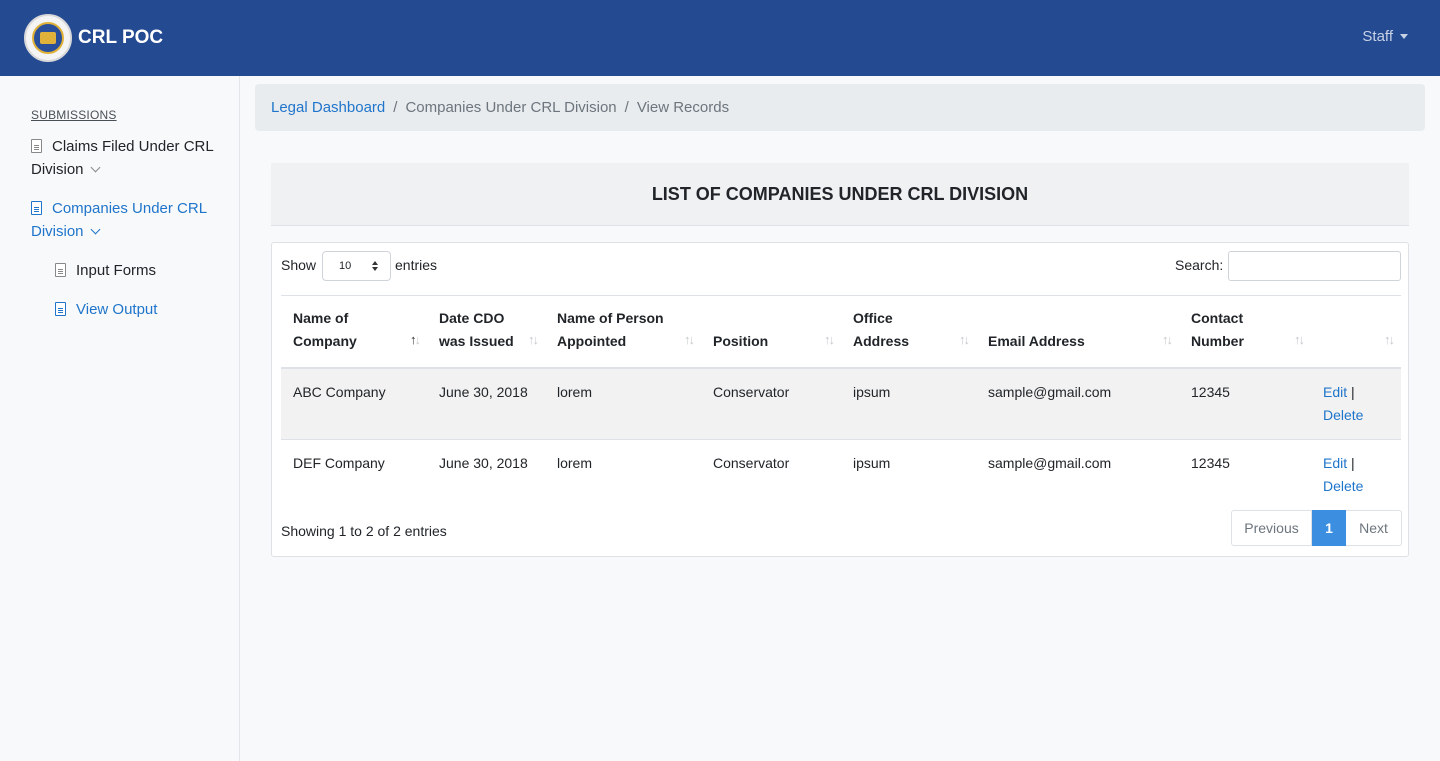 The height and width of the screenshot is (761, 1440). What do you see at coordinates (74, 115) in the screenshot?
I see `sidebar-heading: SUBMISSIONS` at bounding box center [74, 115].